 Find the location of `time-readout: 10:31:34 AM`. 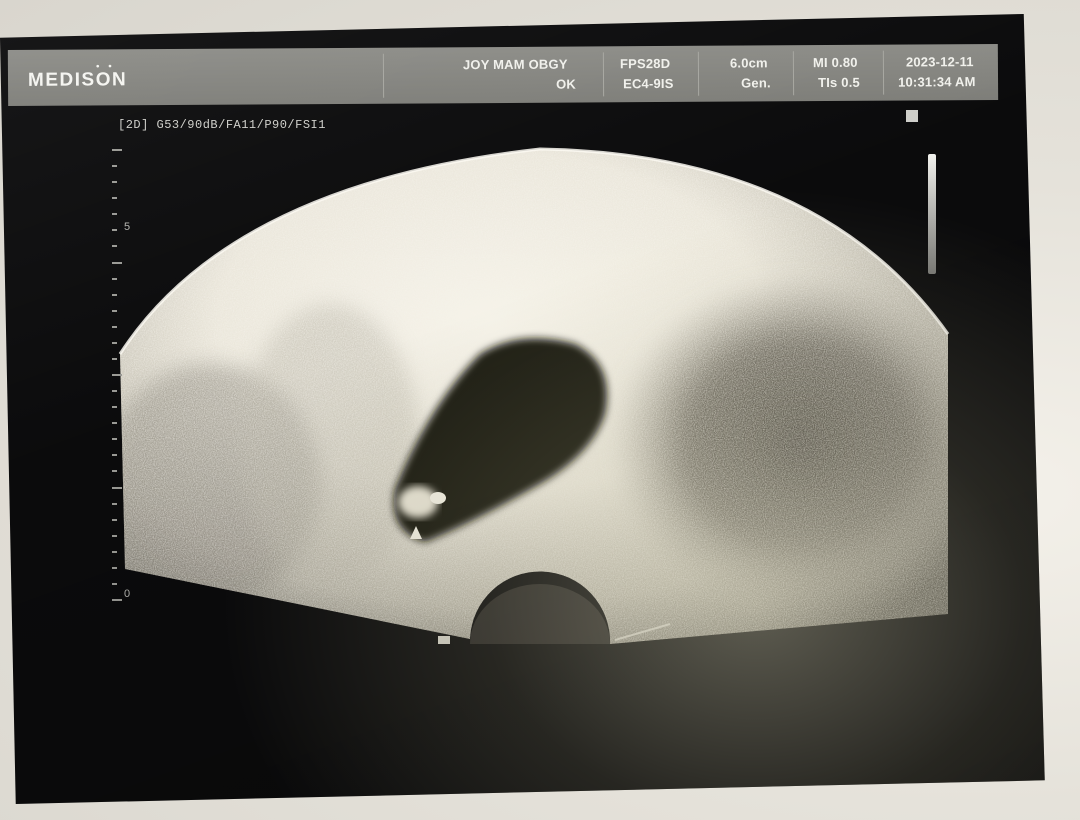

time-readout: 10:31:34 AM is located at coordinates (936, 82).